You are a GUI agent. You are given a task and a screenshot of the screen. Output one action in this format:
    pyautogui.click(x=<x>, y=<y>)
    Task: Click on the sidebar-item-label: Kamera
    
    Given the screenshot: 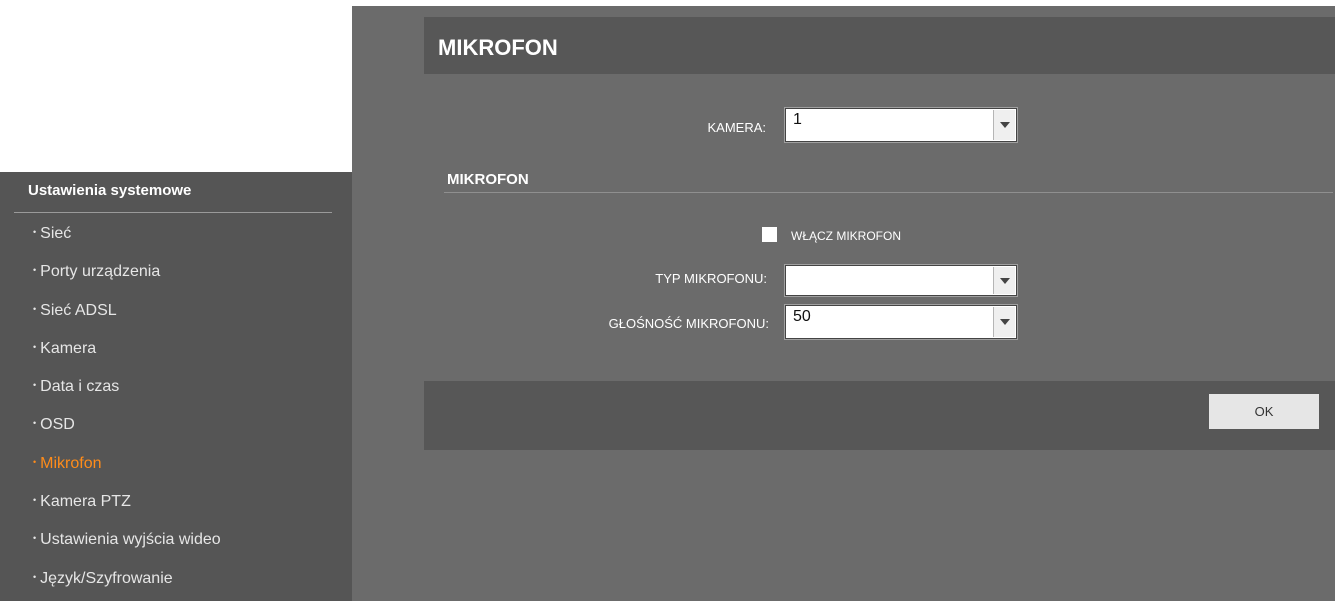 What is the action you would take?
    pyautogui.click(x=68, y=348)
    